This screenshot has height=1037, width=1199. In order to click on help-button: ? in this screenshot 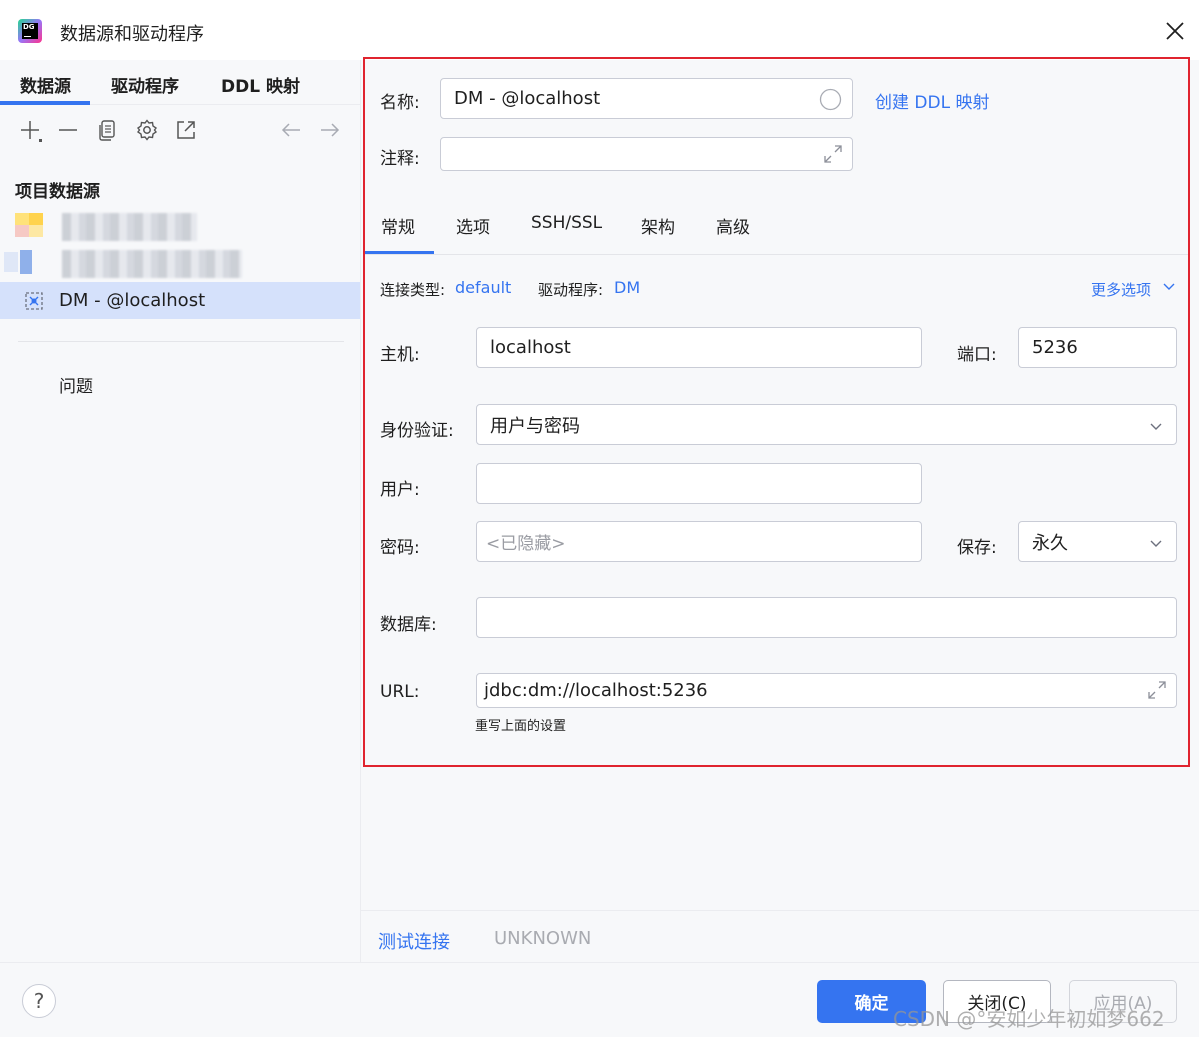, I will do `click(39, 1001)`.